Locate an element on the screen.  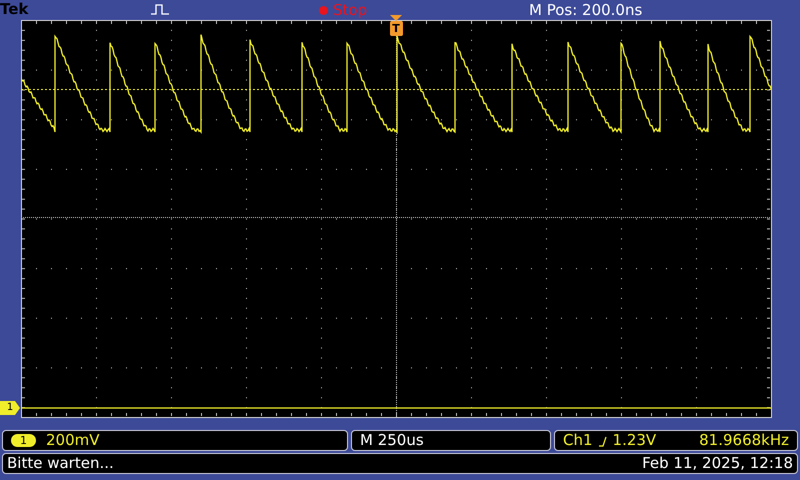
channel-scale: 200mV is located at coordinates (73, 441).